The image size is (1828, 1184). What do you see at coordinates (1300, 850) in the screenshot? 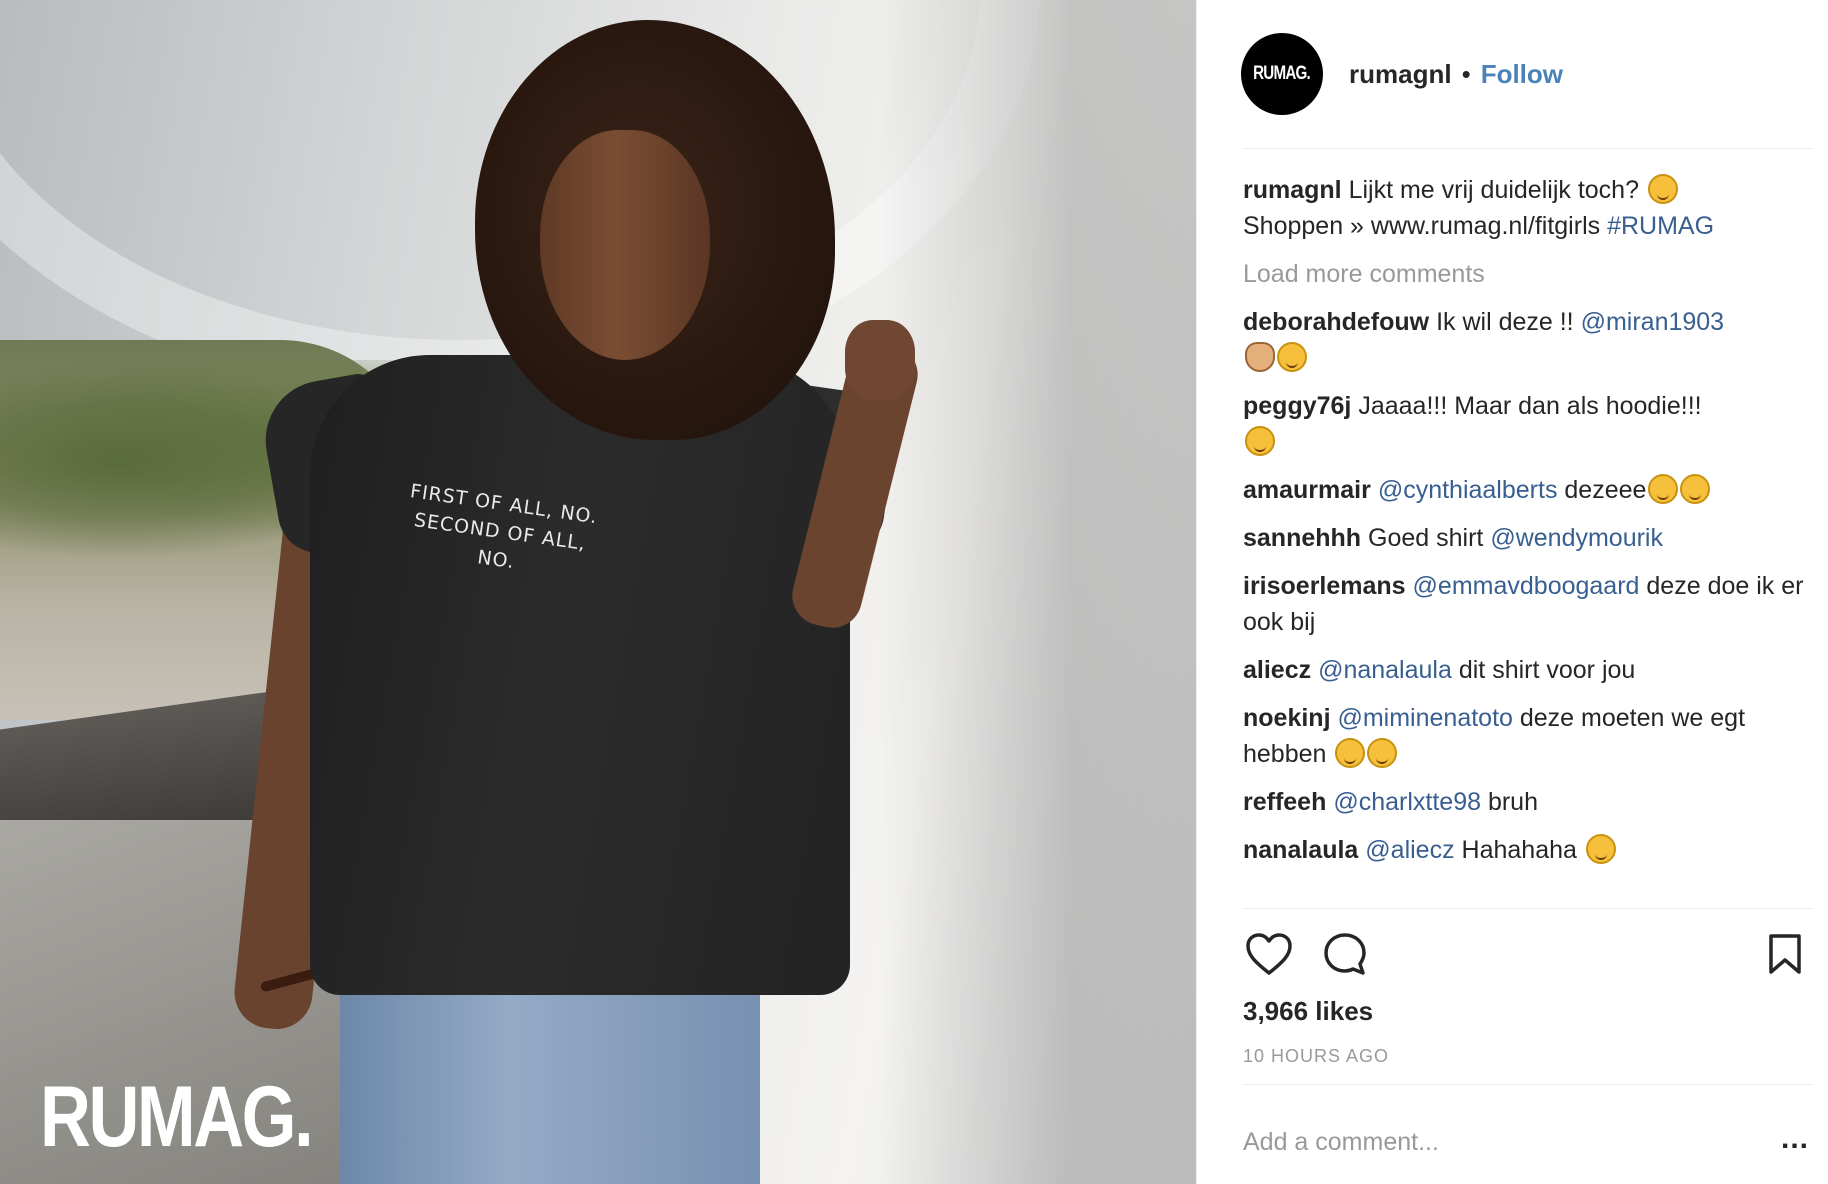
I see `comment-username: nanalaula` at bounding box center [1300, 850].